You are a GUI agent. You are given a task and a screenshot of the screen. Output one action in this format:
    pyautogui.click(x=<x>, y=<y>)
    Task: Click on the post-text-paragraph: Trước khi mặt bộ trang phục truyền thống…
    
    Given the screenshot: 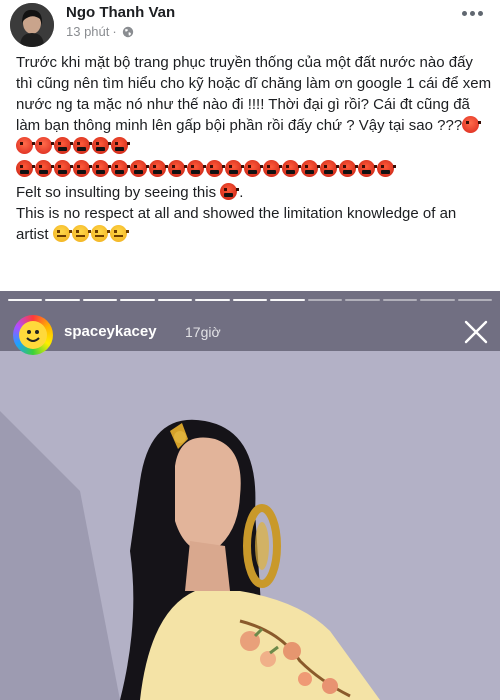 What is the action you would take?
    pyautogui.click(x=254, y=104)
    